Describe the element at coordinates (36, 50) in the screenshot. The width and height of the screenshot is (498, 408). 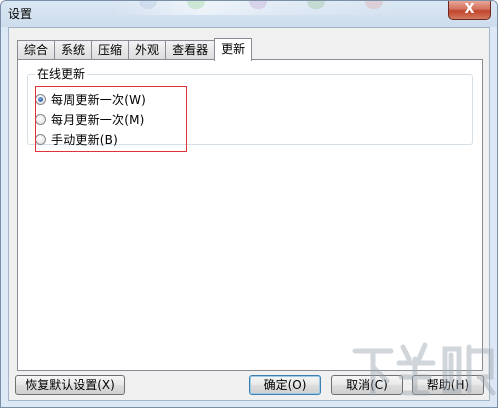
I see `tab-general: 综合` at that location.